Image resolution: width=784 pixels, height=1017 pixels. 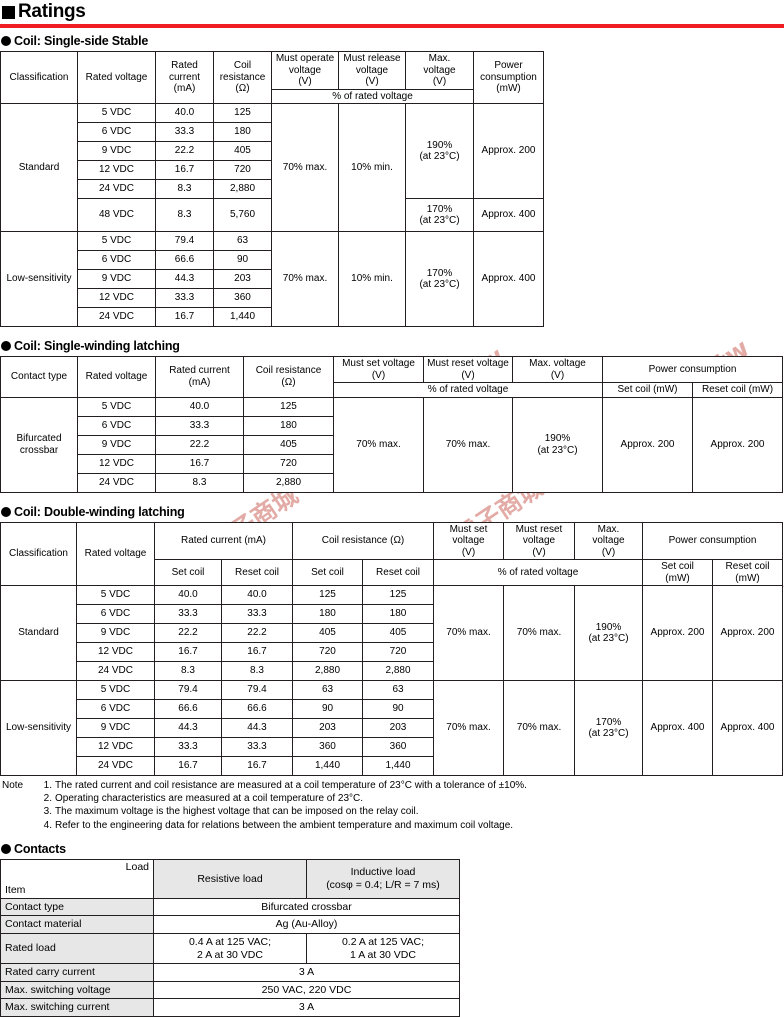 What do you see at coordinates (372, 58) in the screenshot?
I see `header-line: Must release` at bounding box center [372, 58].